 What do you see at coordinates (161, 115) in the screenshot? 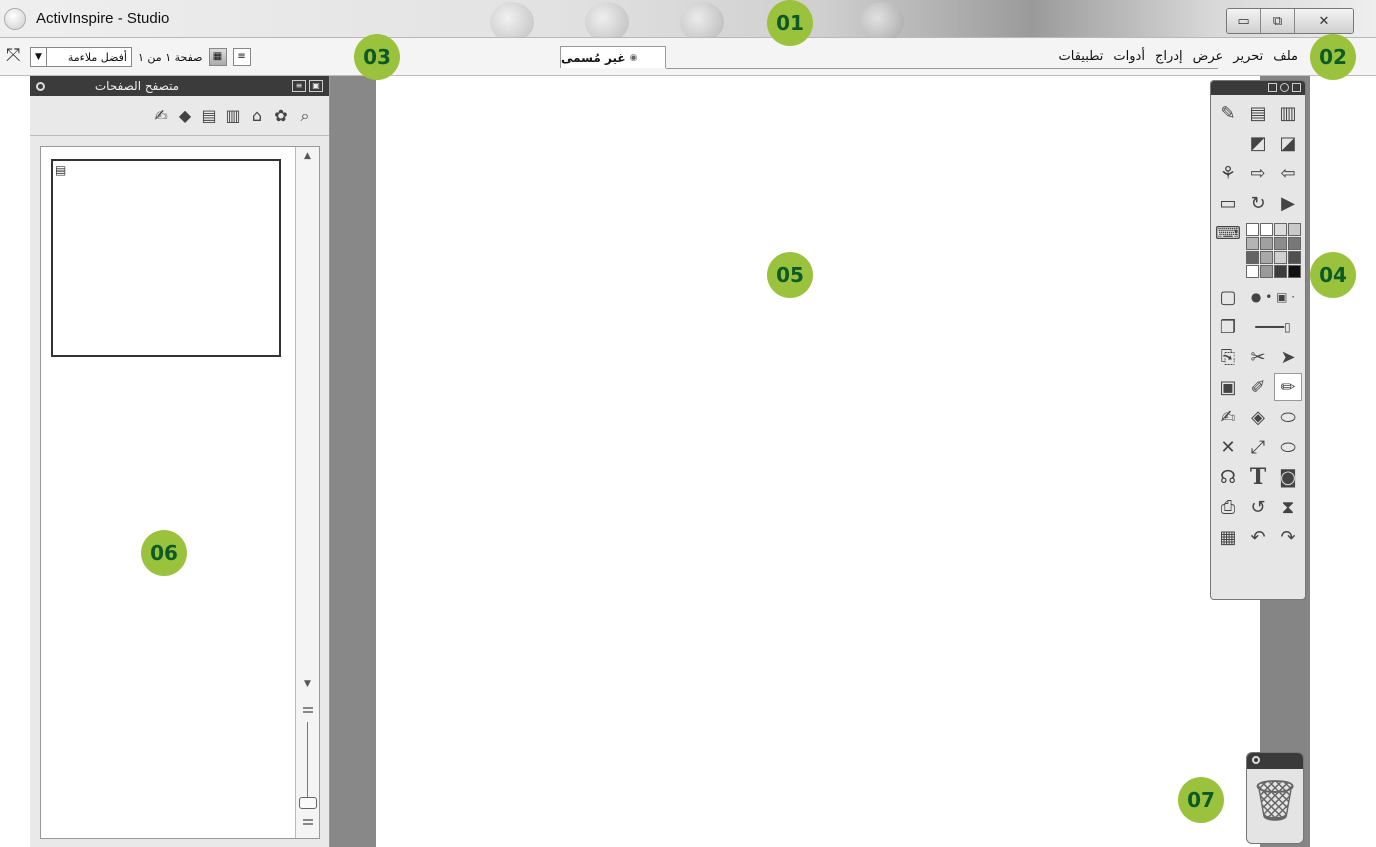
I see `page-notes-icon: ✍` at bounding box center [161, 115].